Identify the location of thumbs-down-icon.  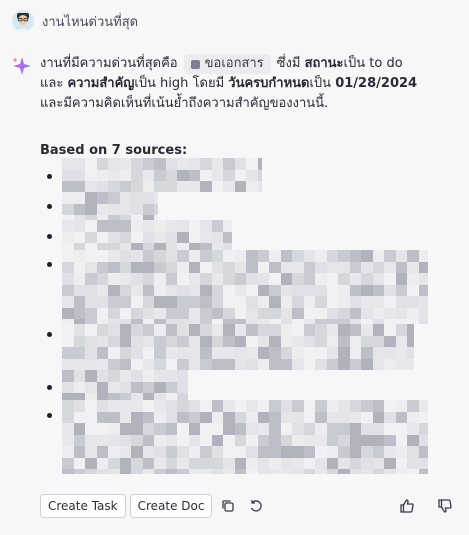
(445, 506).